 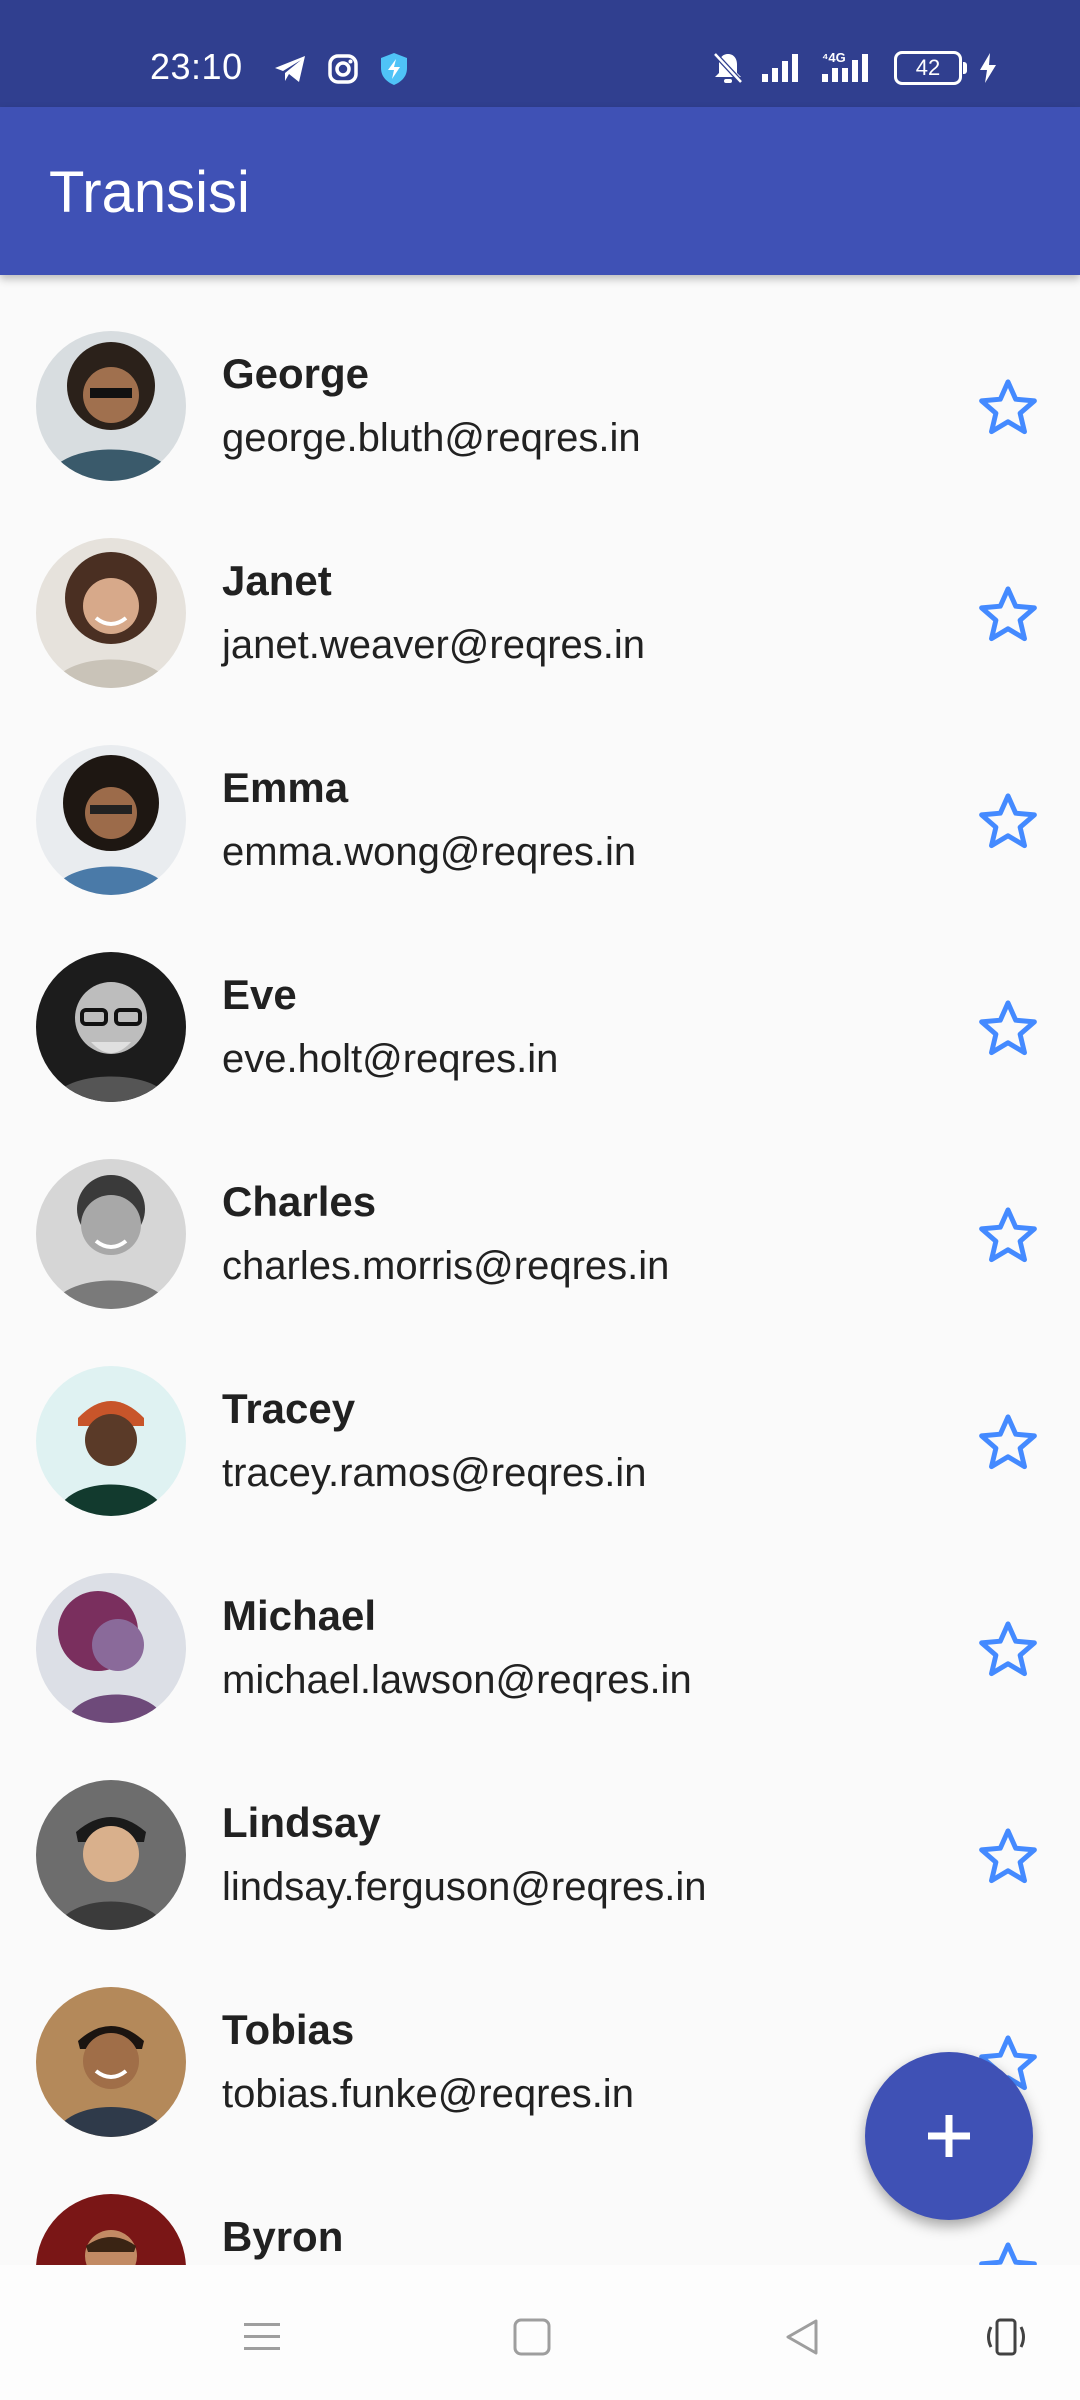 I want to click on list-item: Janet janet.weaver@reqres.in, so click(x=540, y=585).